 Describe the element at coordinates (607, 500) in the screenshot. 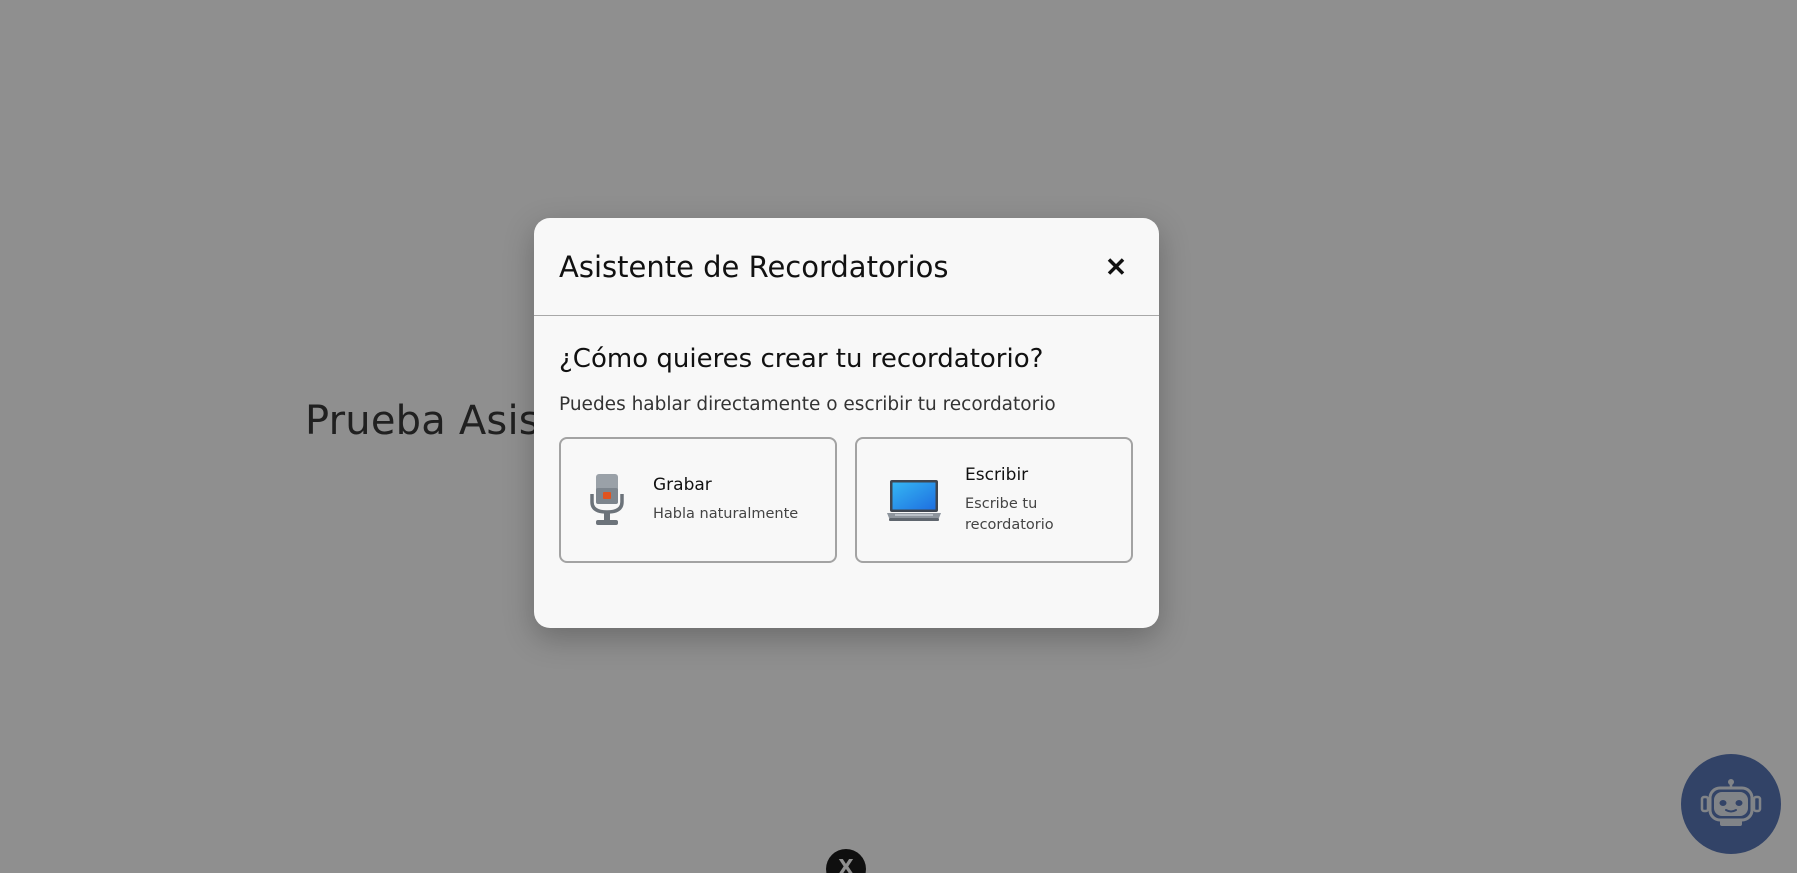

I see `microphone-icon` at that location.